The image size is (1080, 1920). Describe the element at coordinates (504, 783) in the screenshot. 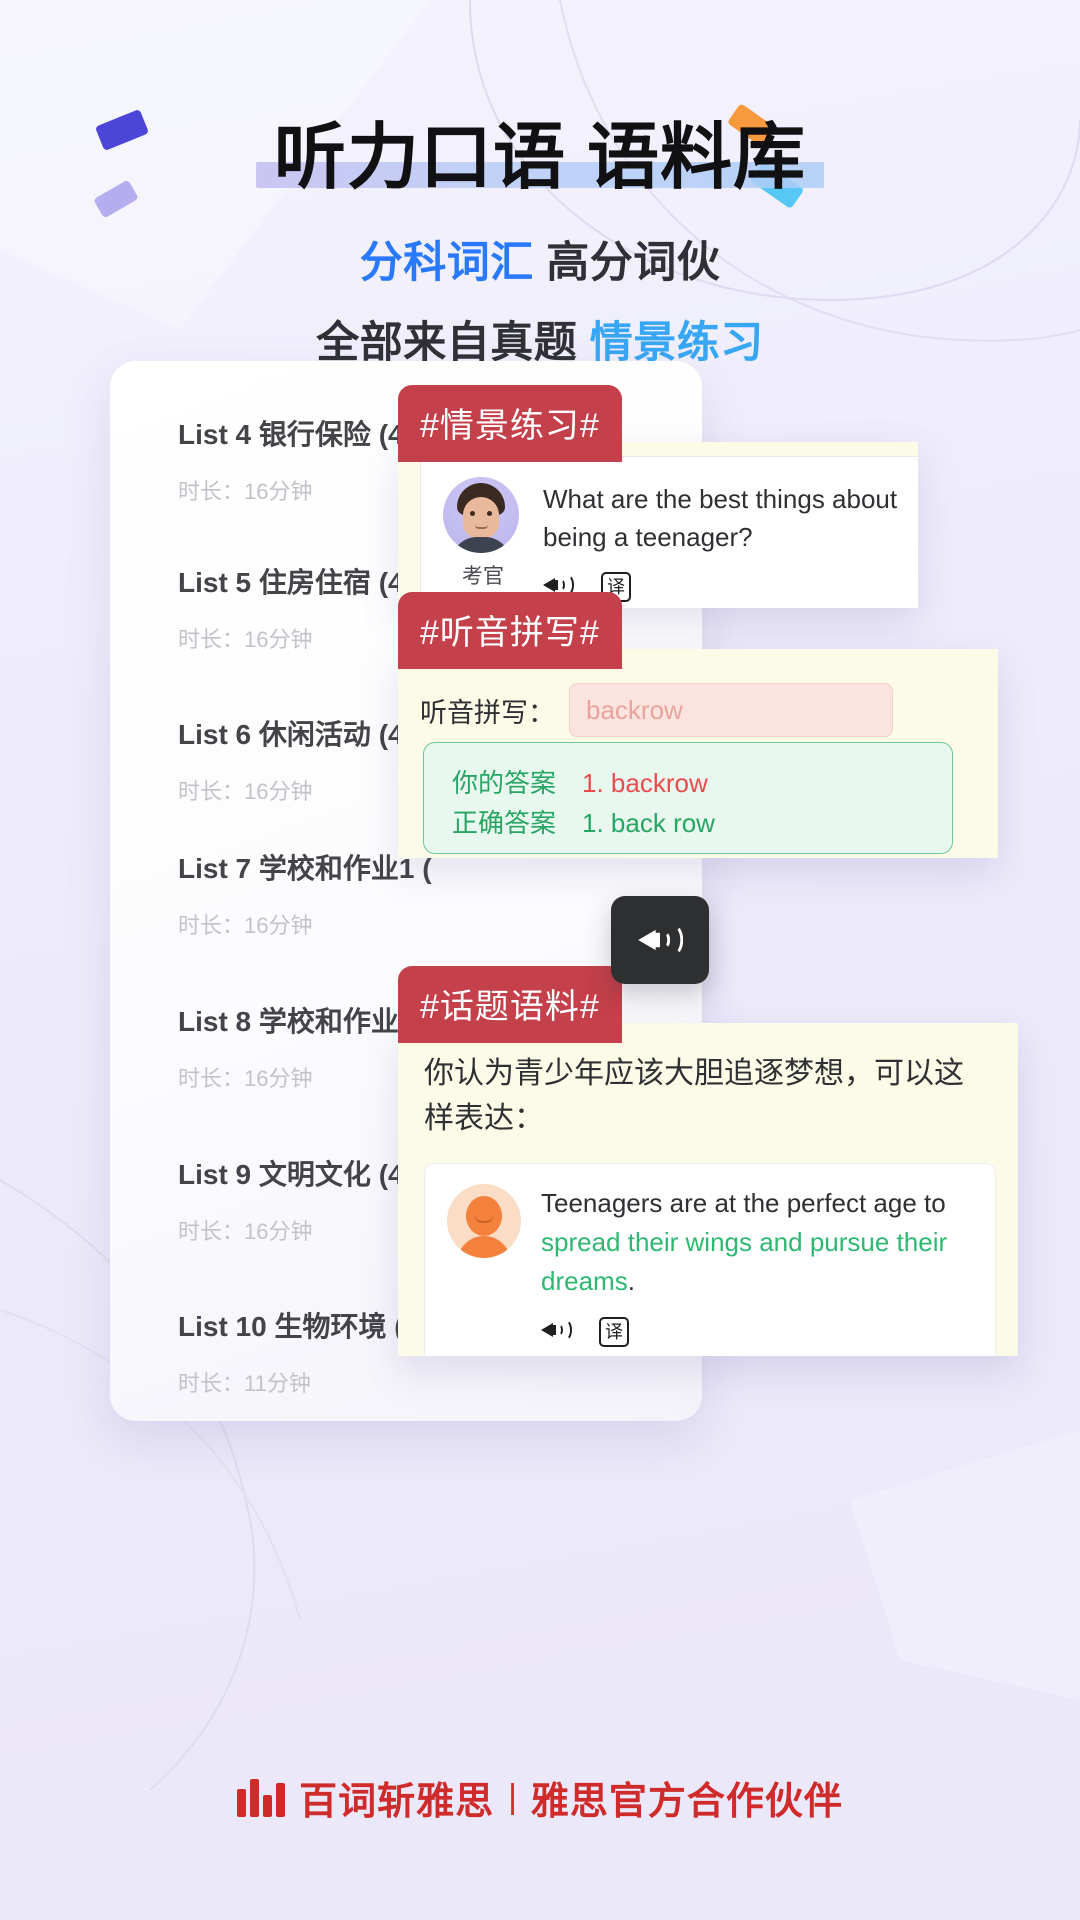

I see `your-answer-label: 你的答案` at that location.